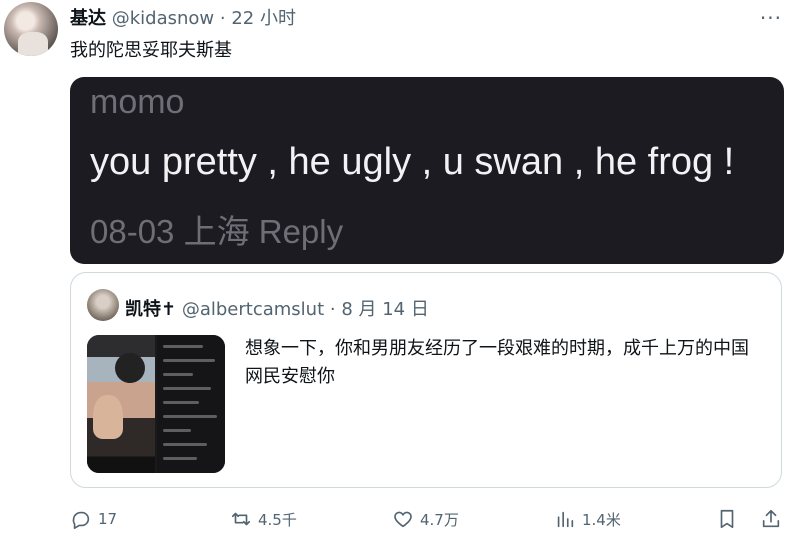 The image size is (800, 549). Describe the element at coordinates (601, 519) in the screenshot. I see `views-count: 1.4米` at that location.